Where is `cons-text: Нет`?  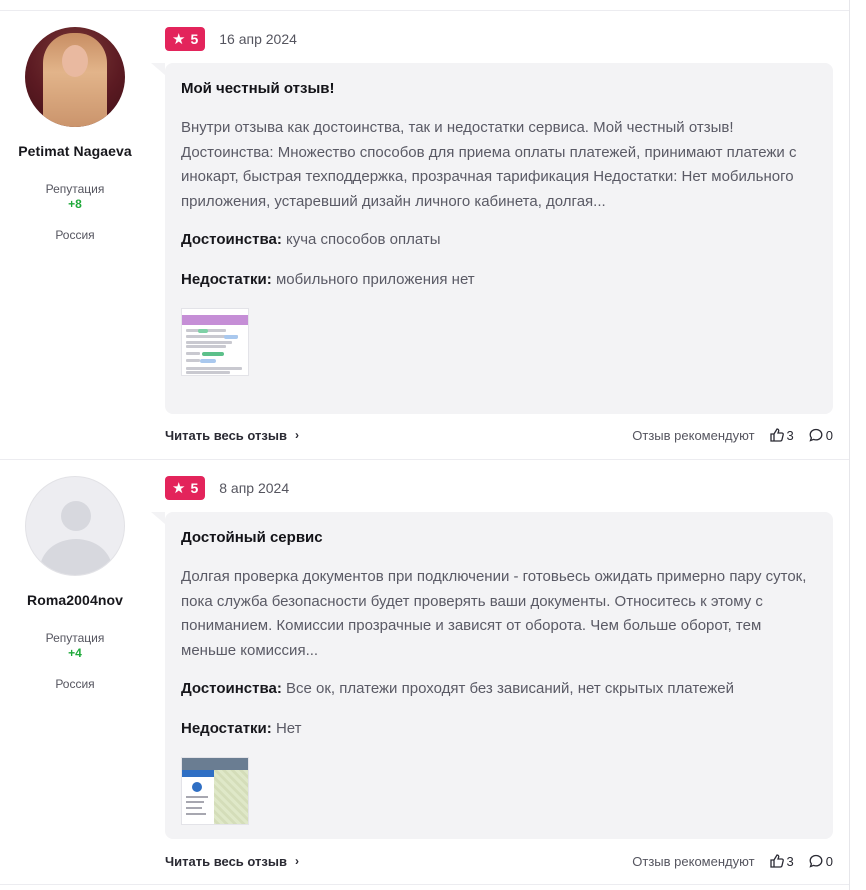
cons-text: Нет is located at coordinates (288, 728).